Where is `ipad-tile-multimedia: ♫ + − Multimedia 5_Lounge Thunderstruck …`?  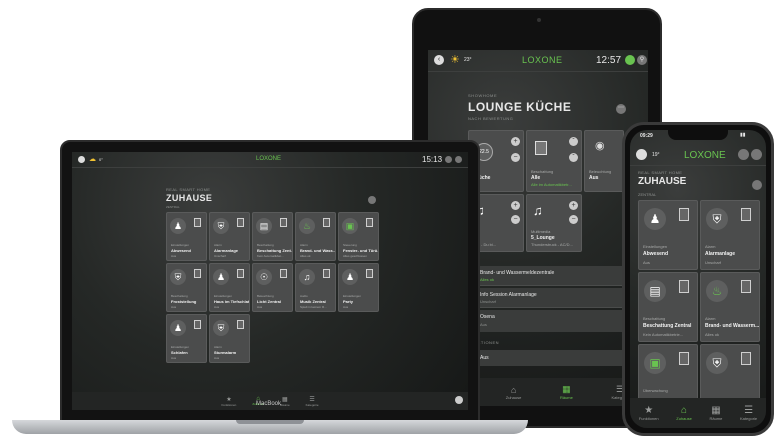
ipad-tile-multimedia: ♫ + − Multimedia 5_Lounge Thunderstruck … is located at coordinates (554, 223).